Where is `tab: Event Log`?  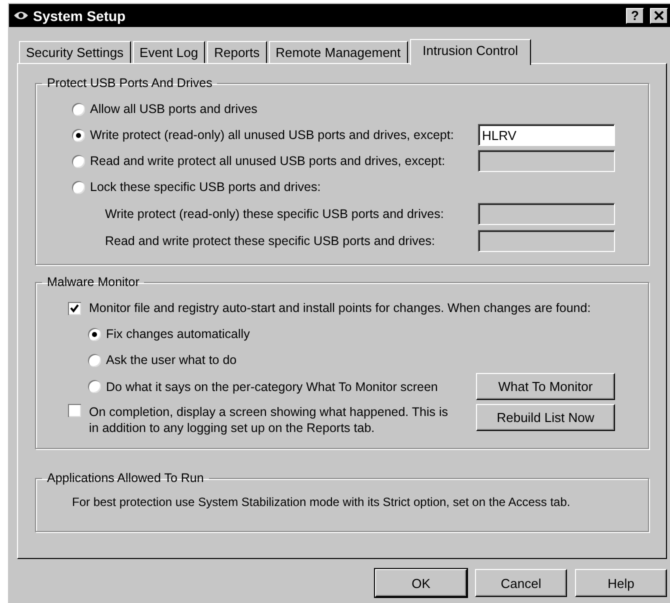
tab: Event Log is located at coordinates (169, 52).